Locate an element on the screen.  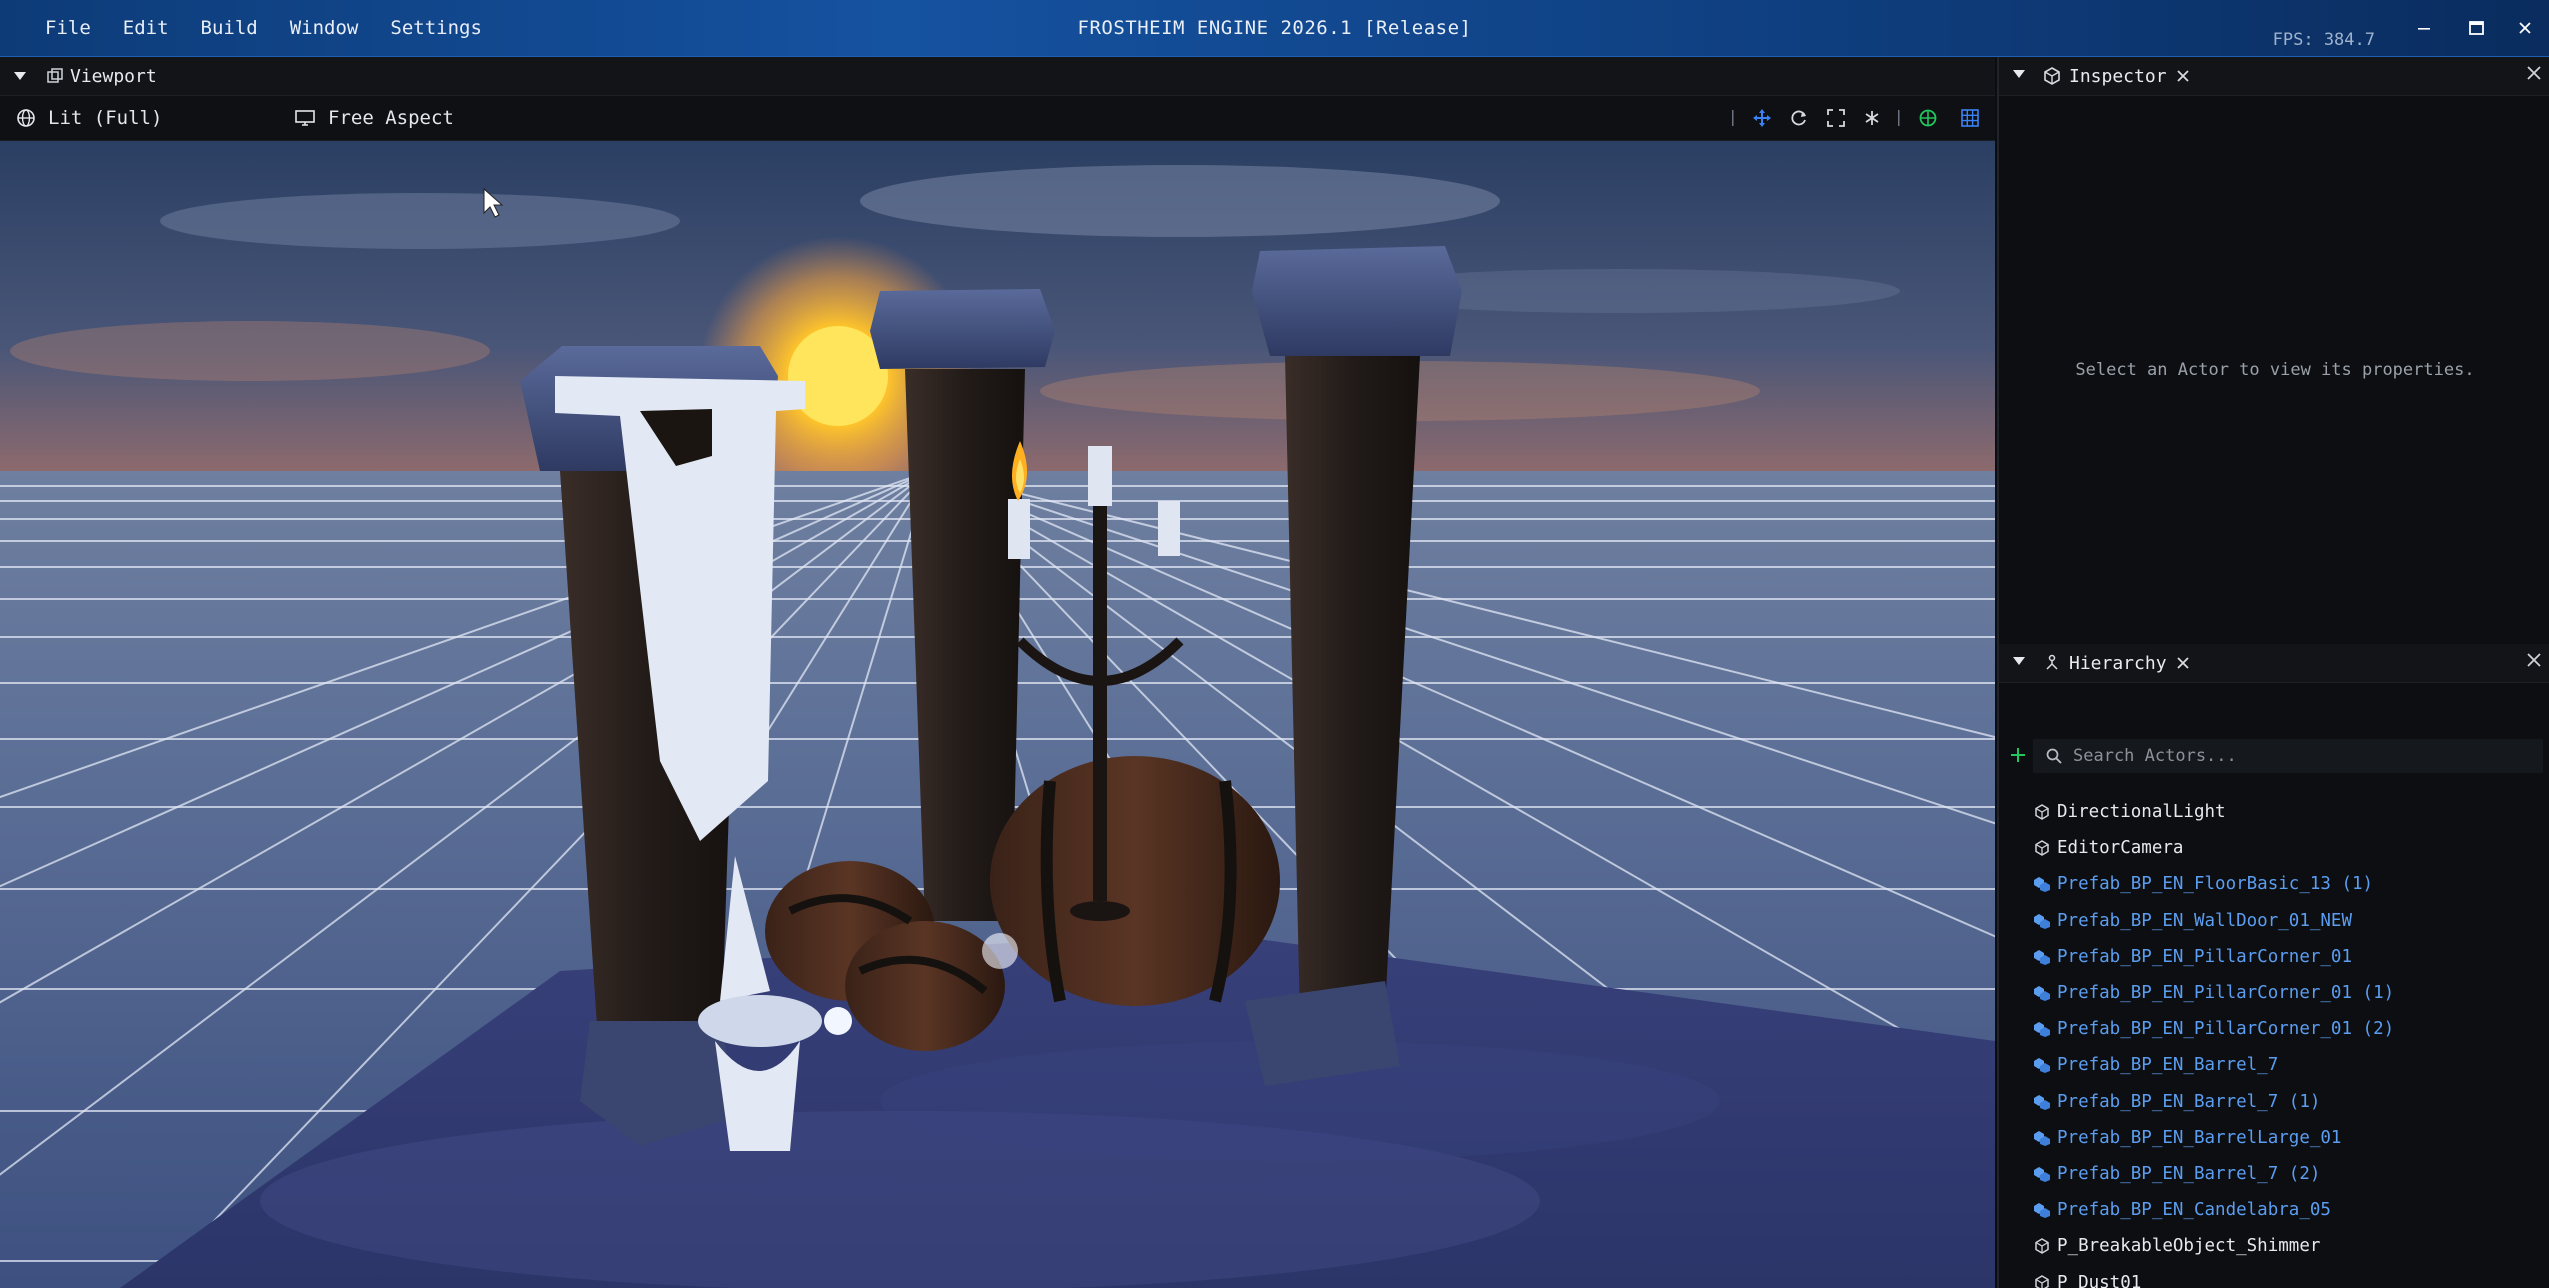
hierarchy-icon is located at coordinates (2052, 662).